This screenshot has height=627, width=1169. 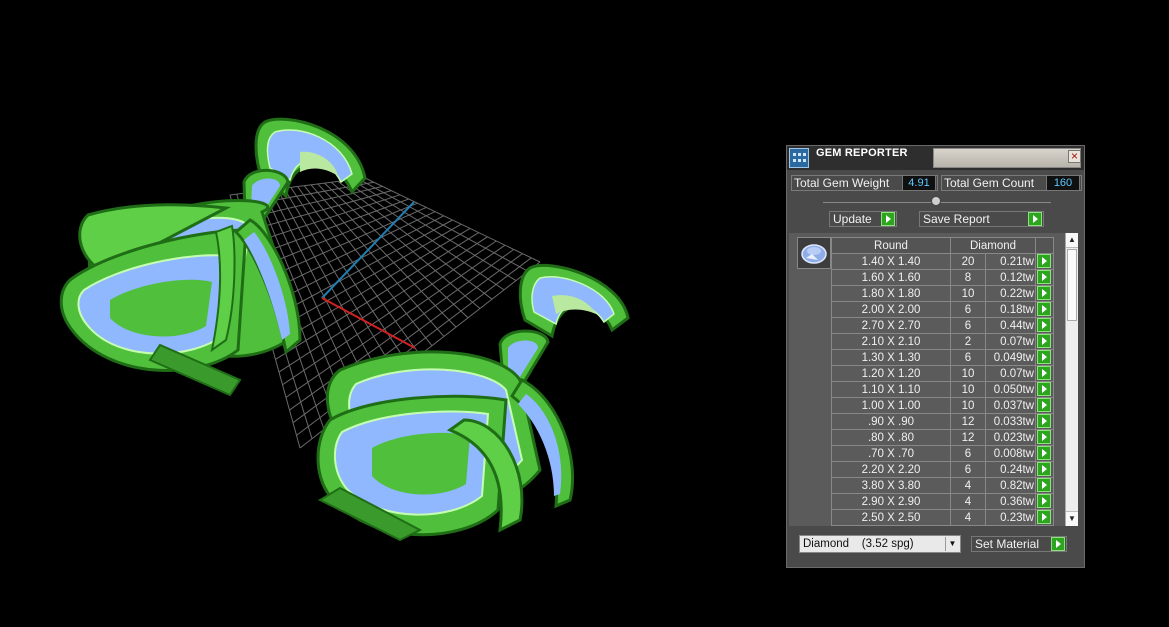 What do you see at coordinates (1010, 437) in the screenshot?
I see `gem-weight: 0.023tw` at bounding box center [1010, 437].